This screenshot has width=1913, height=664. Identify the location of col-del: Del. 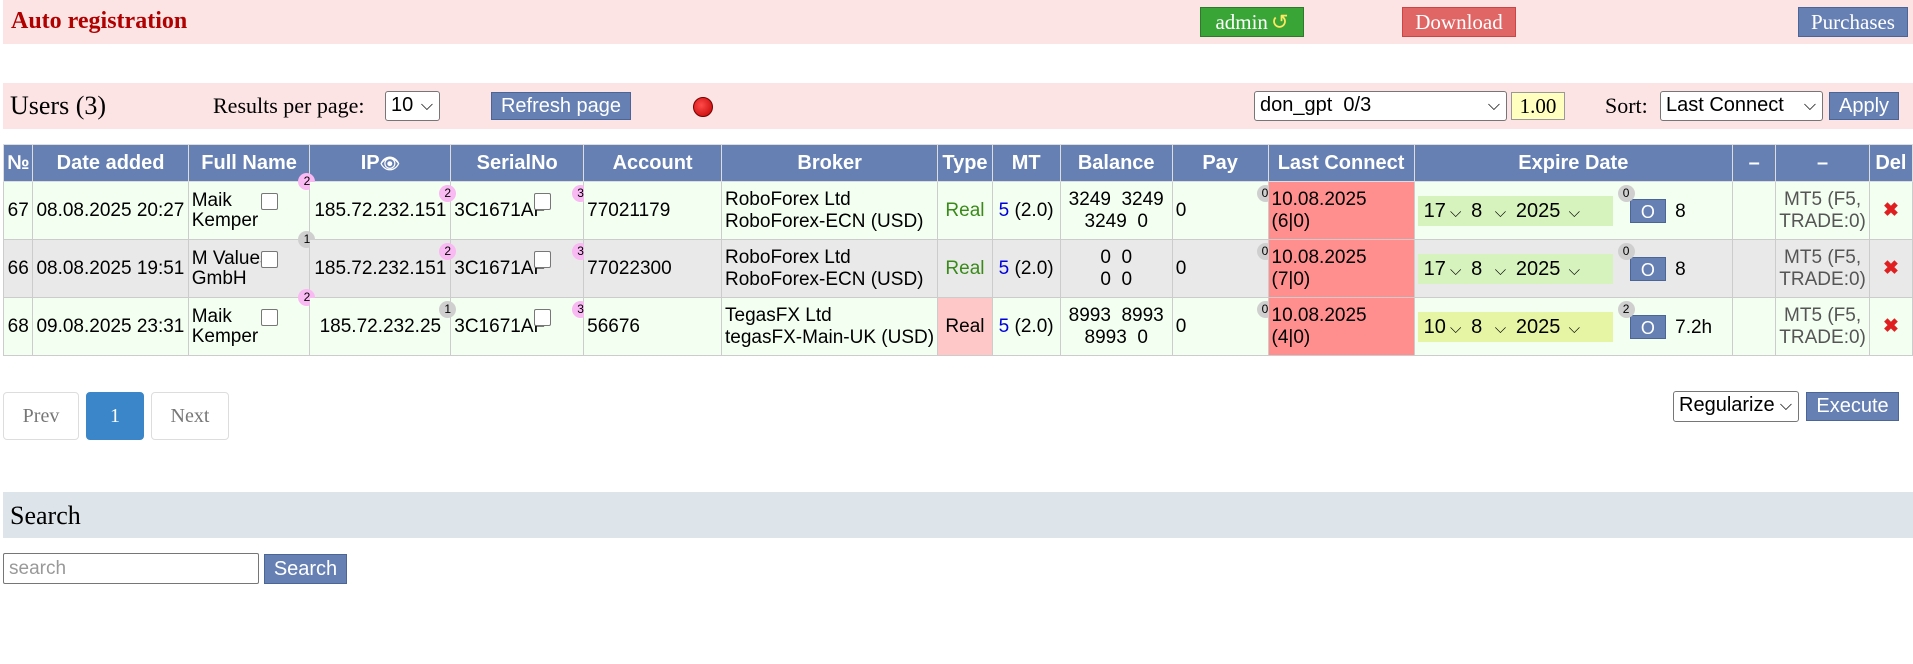
(1890, 163).